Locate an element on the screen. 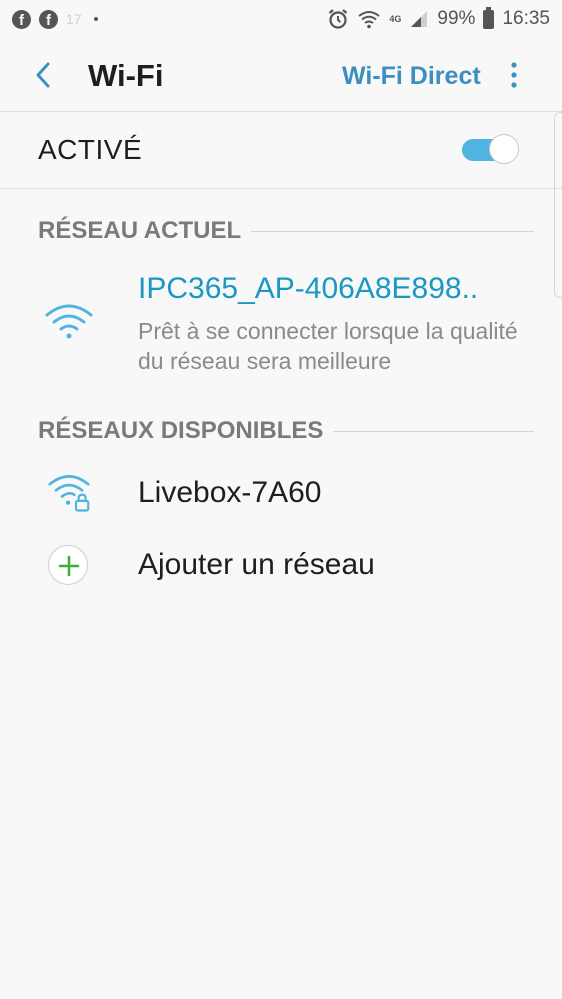  status-bar: f f 17 4G 99% 16:35 is located at coordinates (281, 19).